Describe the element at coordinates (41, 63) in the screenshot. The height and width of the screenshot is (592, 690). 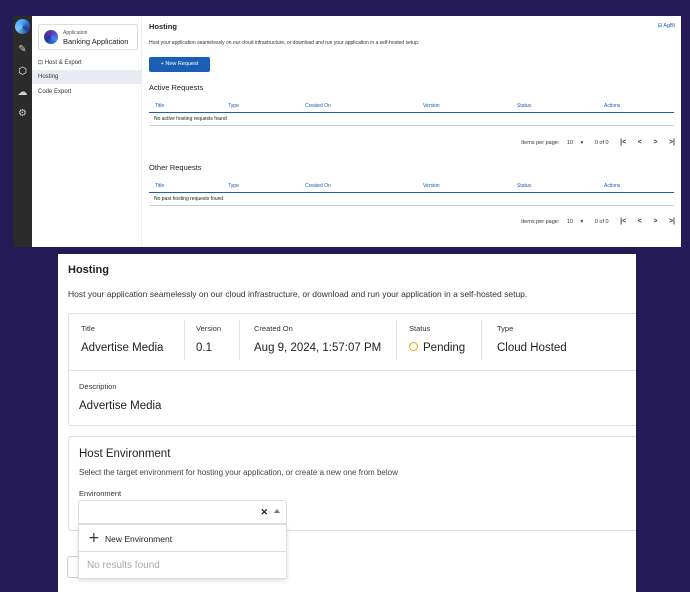
I see `host-export-icon: ⊡` at that location.